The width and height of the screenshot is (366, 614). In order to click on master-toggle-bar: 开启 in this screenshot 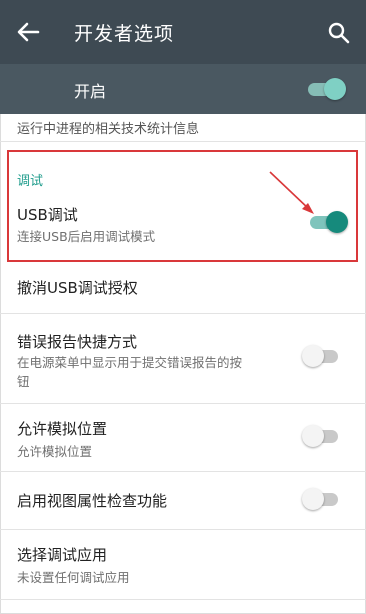, I will do `click(183, 89)`.